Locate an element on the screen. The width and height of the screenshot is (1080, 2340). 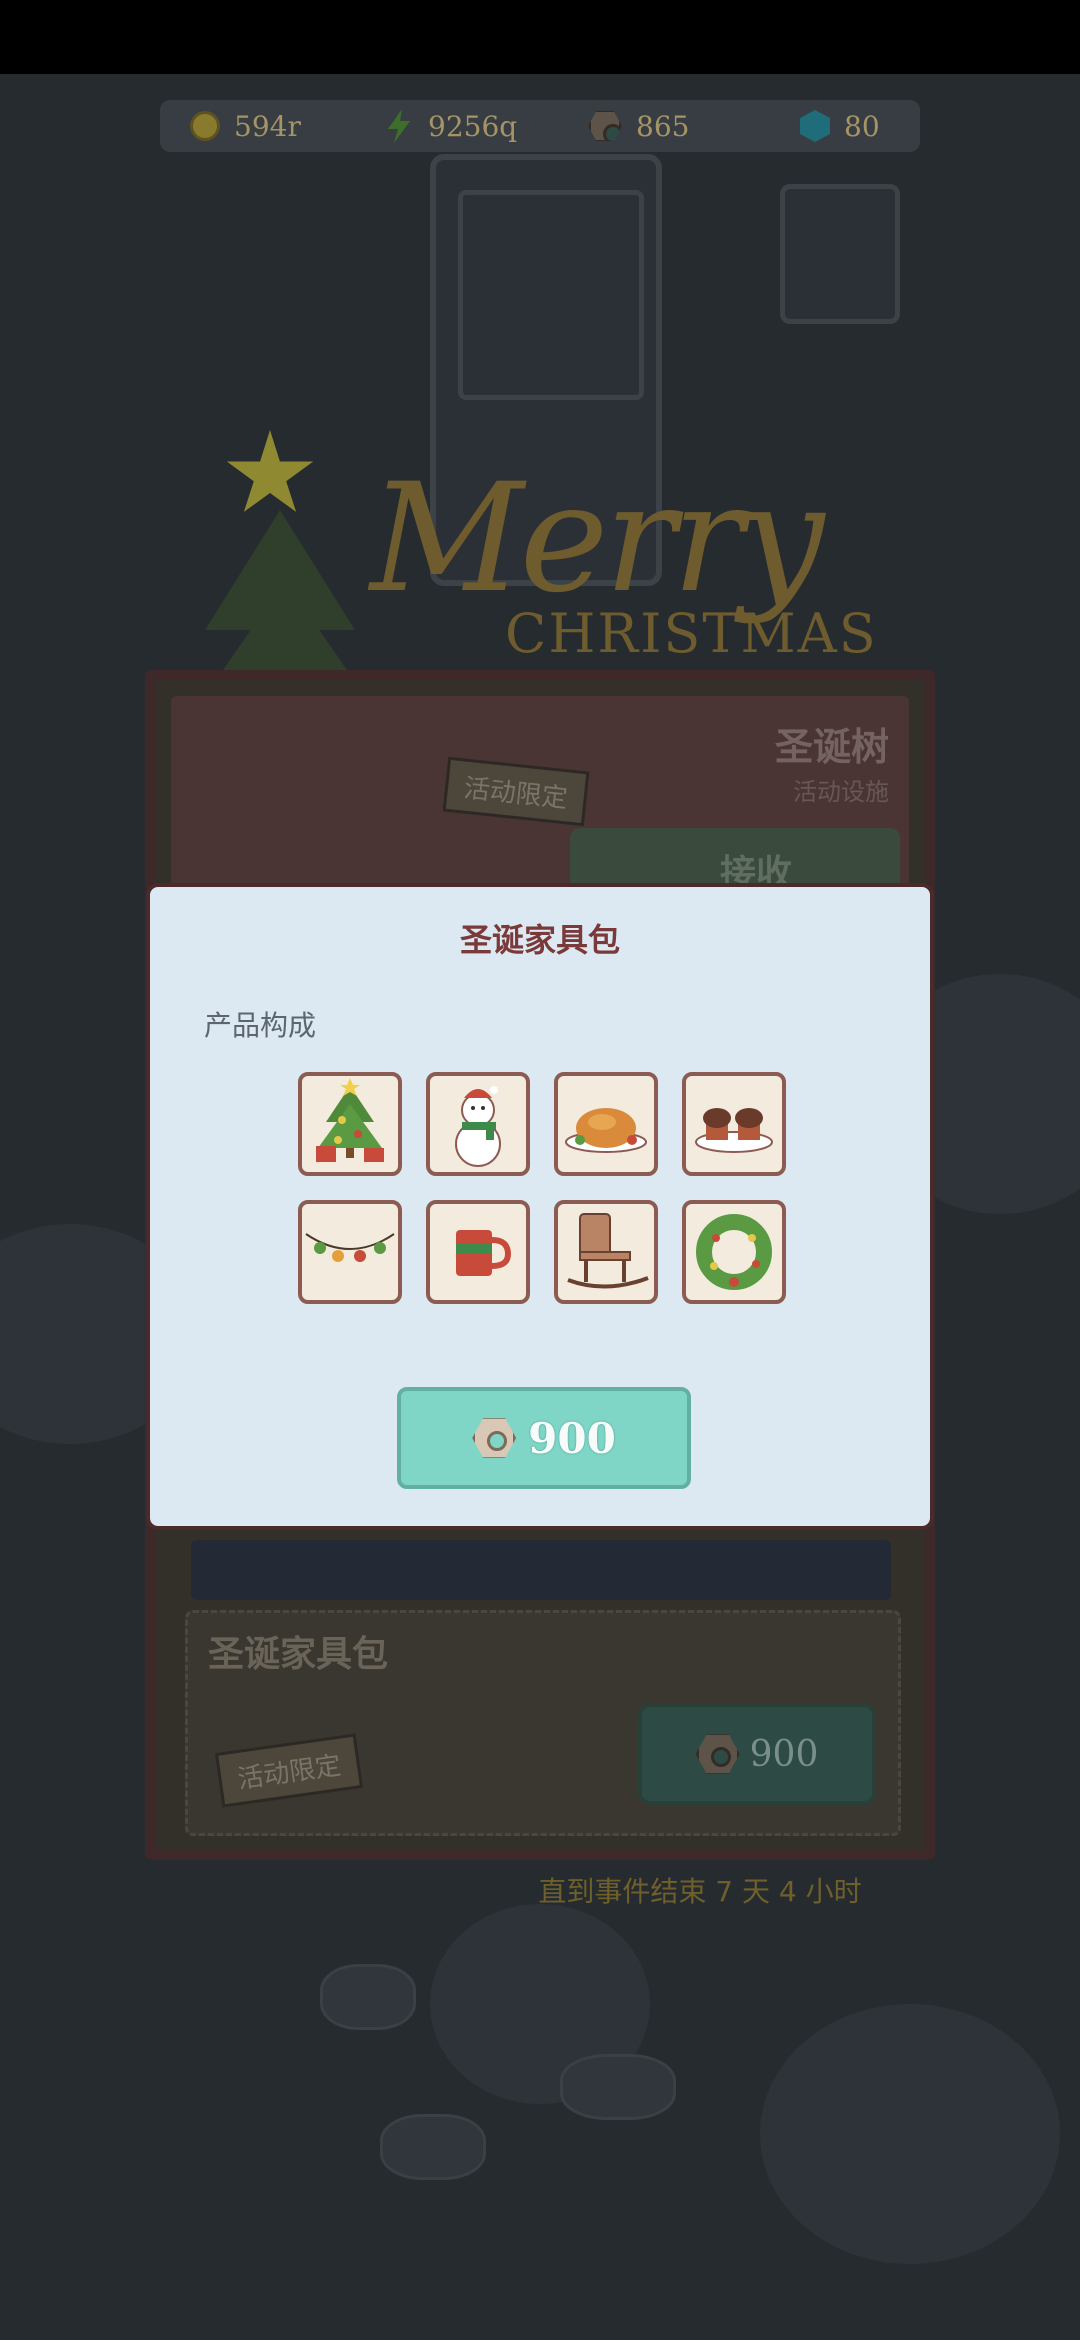
status-bar is located at coordinates (540, 37).